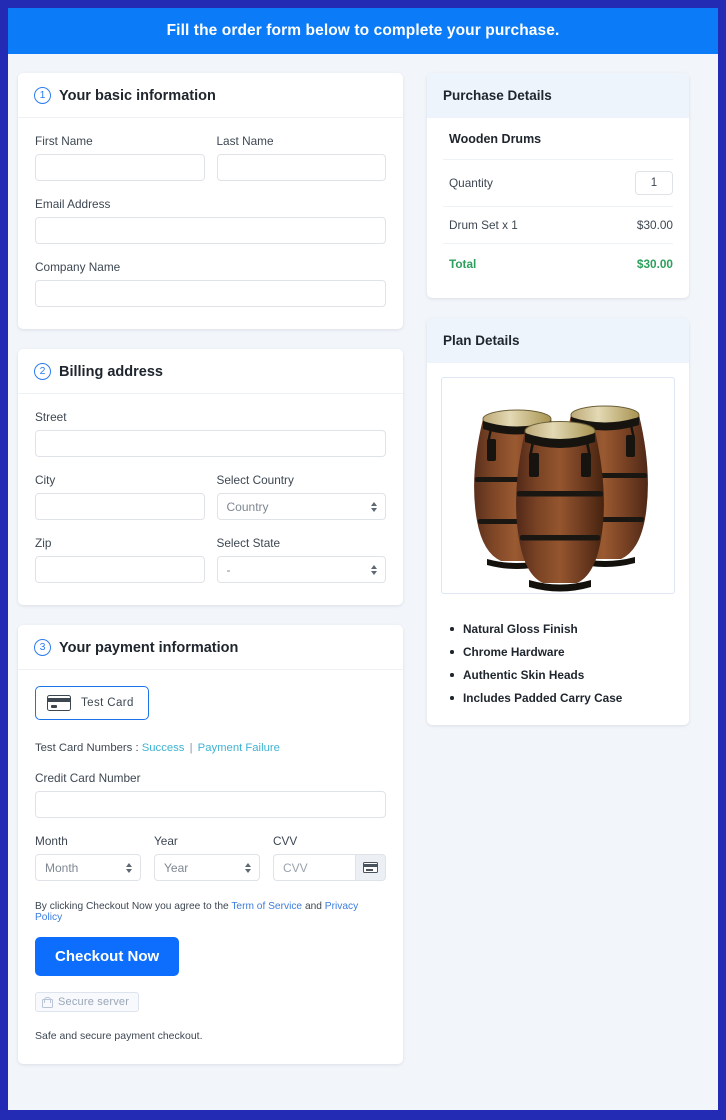 This screenshot has height=1120, width=726. What do you see at coordinates (94, 1002) in the screenshot?
I see `secure-server-label: Secure server` at bounding box center [94, 1002].